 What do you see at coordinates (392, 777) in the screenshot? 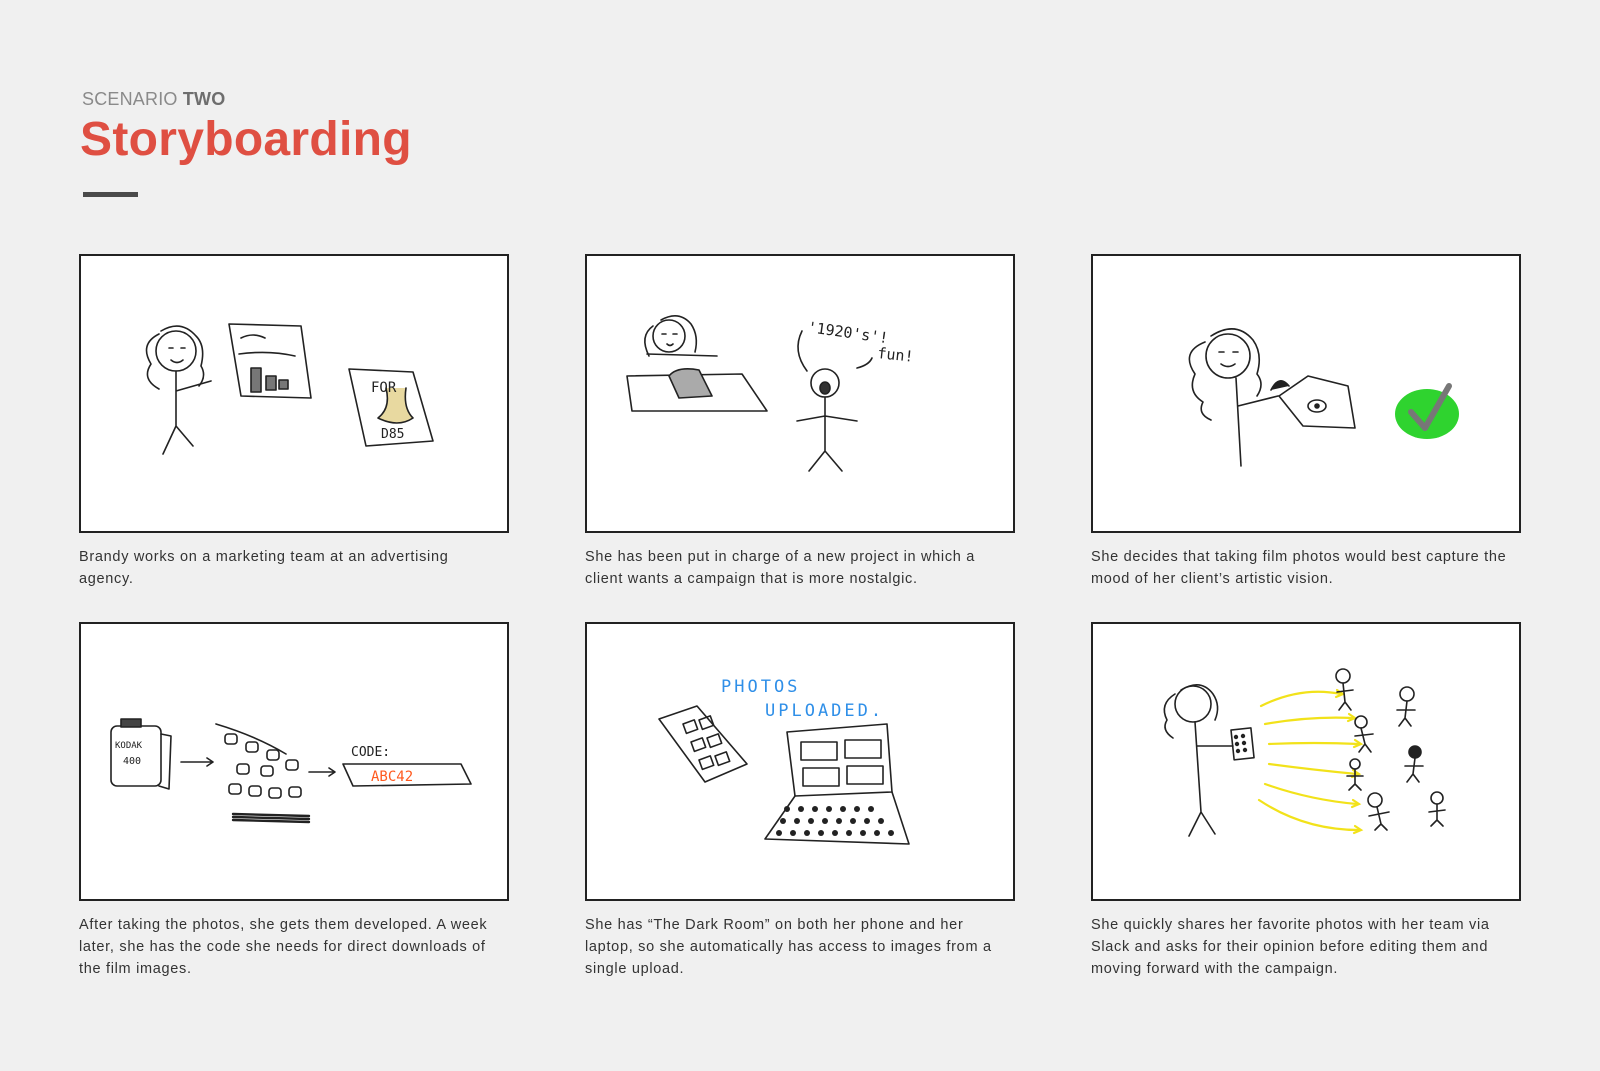
I see `sketch-label-code-value: ABC42` at bounding box center [392, 777].